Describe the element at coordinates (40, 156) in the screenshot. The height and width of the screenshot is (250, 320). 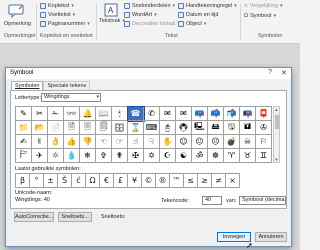
I see `symbol-cell: ✈` at that location.